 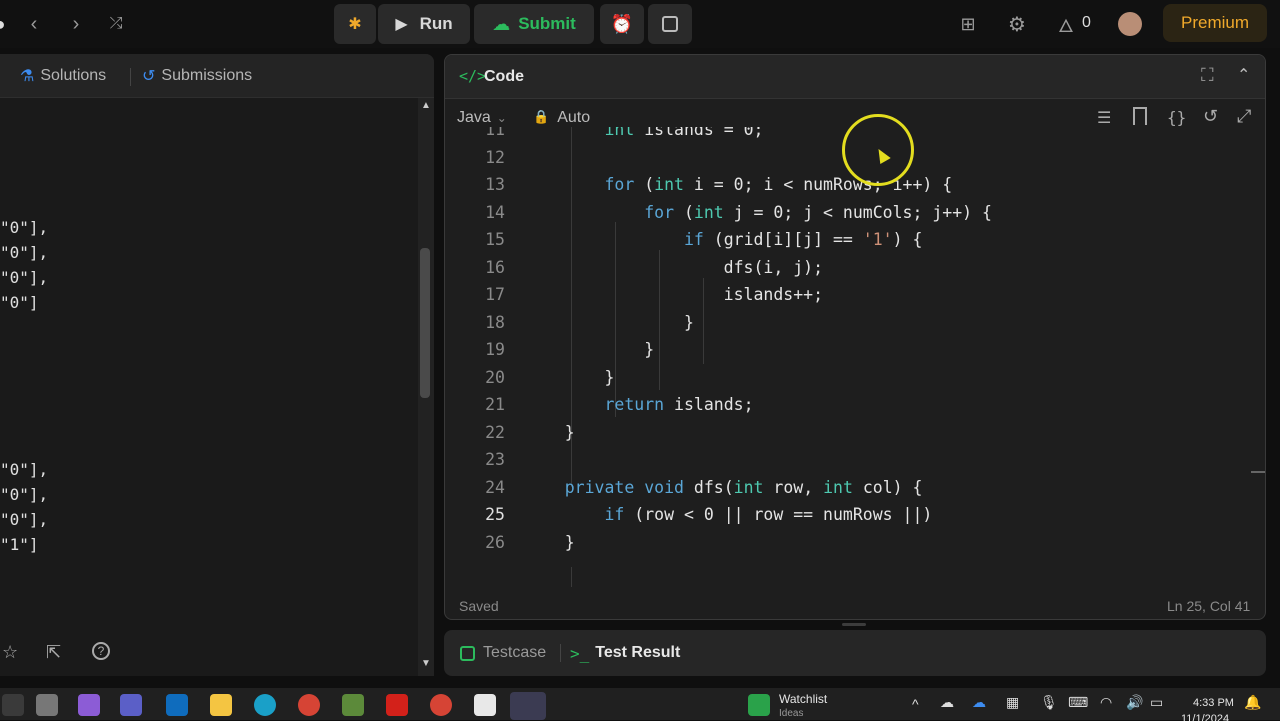 I want to click on panel-resize-handle, so click(x=854, y=624).